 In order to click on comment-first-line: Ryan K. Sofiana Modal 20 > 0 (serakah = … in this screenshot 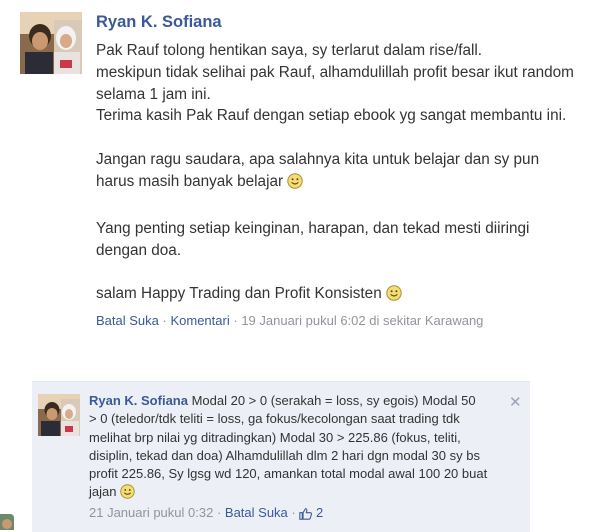, I will do `click(299, 401)`.